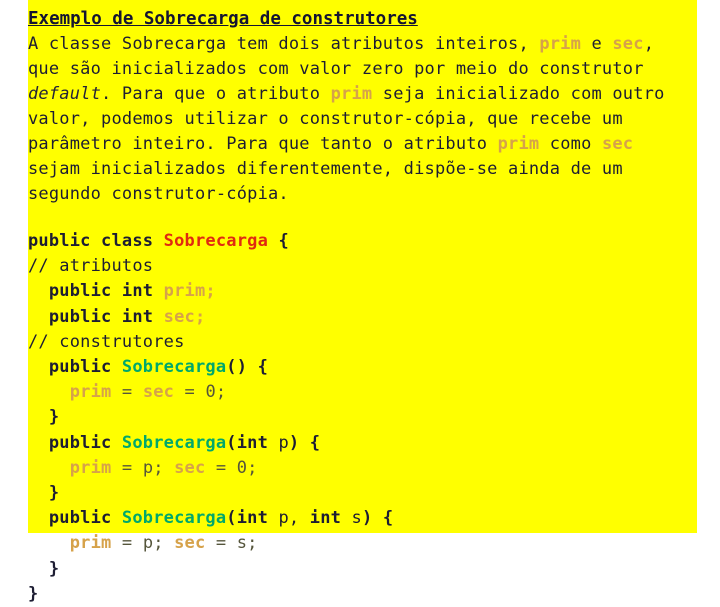 This screenshot has width=720, height=607. Describe the element at coordinates (289, 518) in the screenshot. I see `code-line-12-param-1: p,` at that location.